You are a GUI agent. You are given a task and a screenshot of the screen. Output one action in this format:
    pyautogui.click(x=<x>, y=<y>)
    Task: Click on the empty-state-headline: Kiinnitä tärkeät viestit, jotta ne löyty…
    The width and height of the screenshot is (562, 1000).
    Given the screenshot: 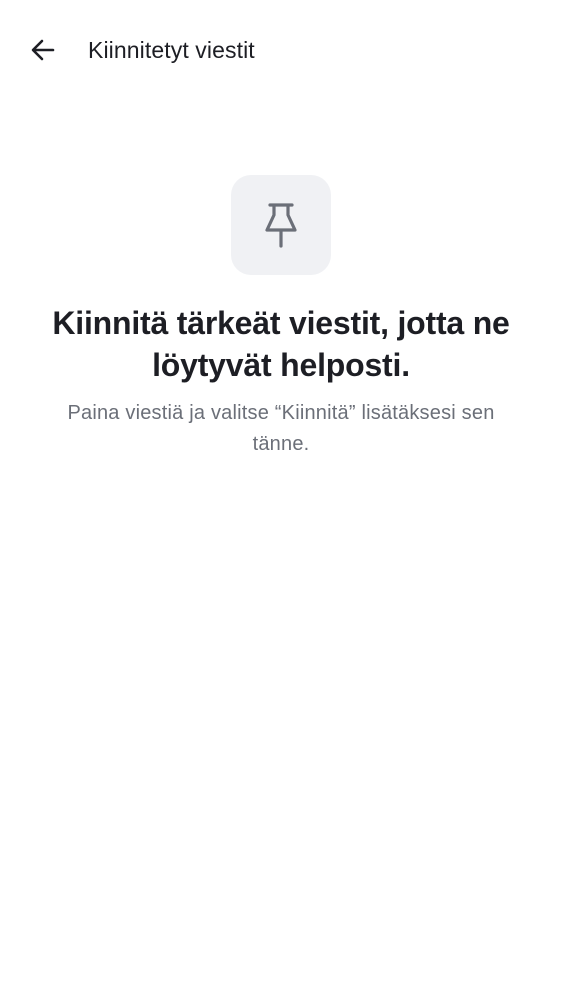 What is the action you would take?
    pyautogui.click(x=281, y=344)
    